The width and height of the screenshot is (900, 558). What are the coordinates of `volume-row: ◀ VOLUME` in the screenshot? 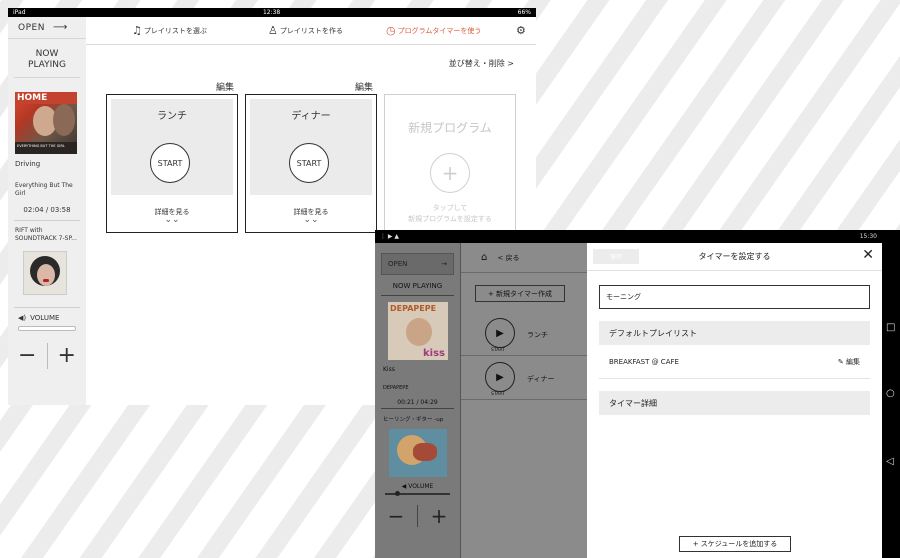 It's located at (417, 486).